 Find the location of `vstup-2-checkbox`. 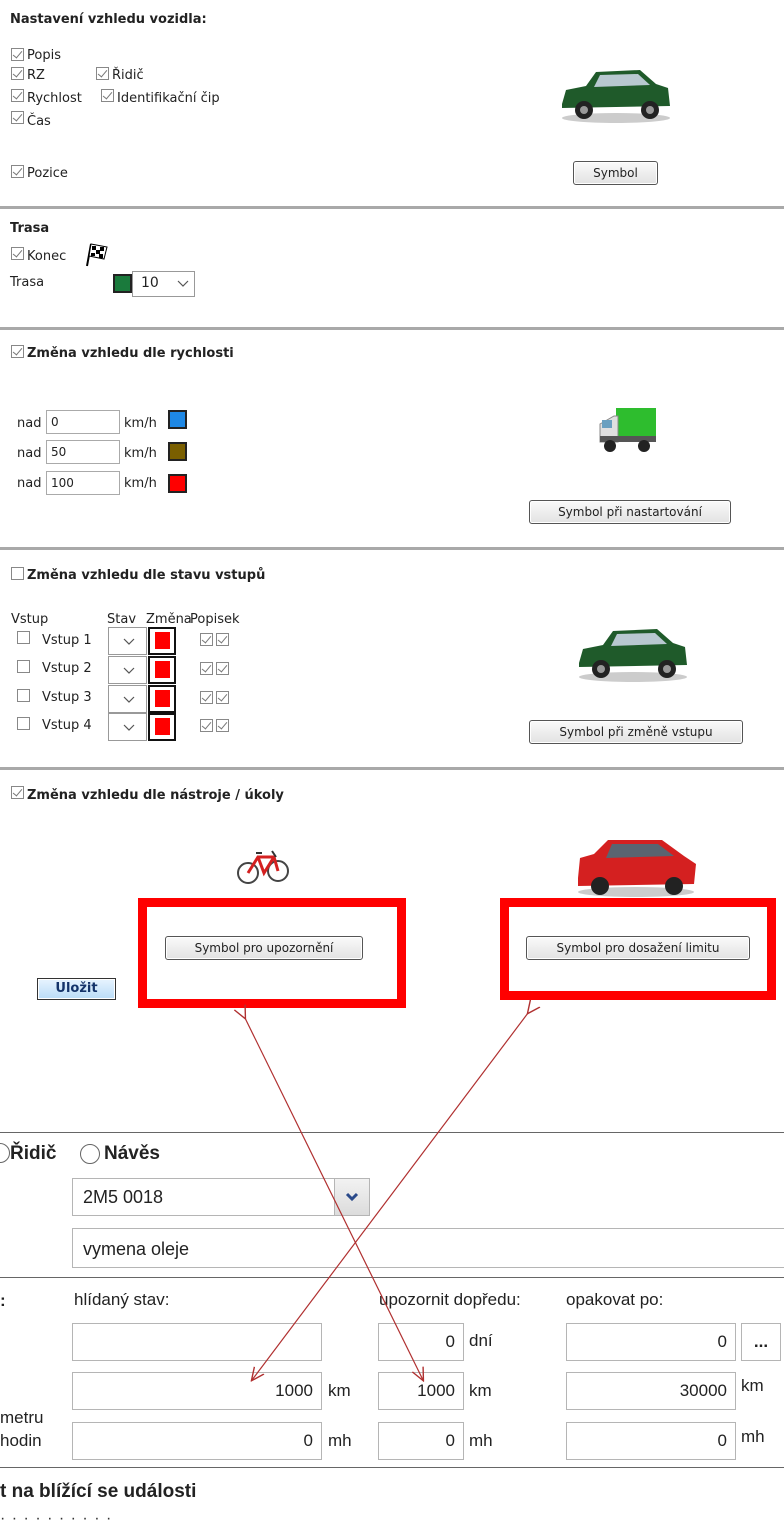

vstup-2-checkbox is located at coordinates (23, 666).